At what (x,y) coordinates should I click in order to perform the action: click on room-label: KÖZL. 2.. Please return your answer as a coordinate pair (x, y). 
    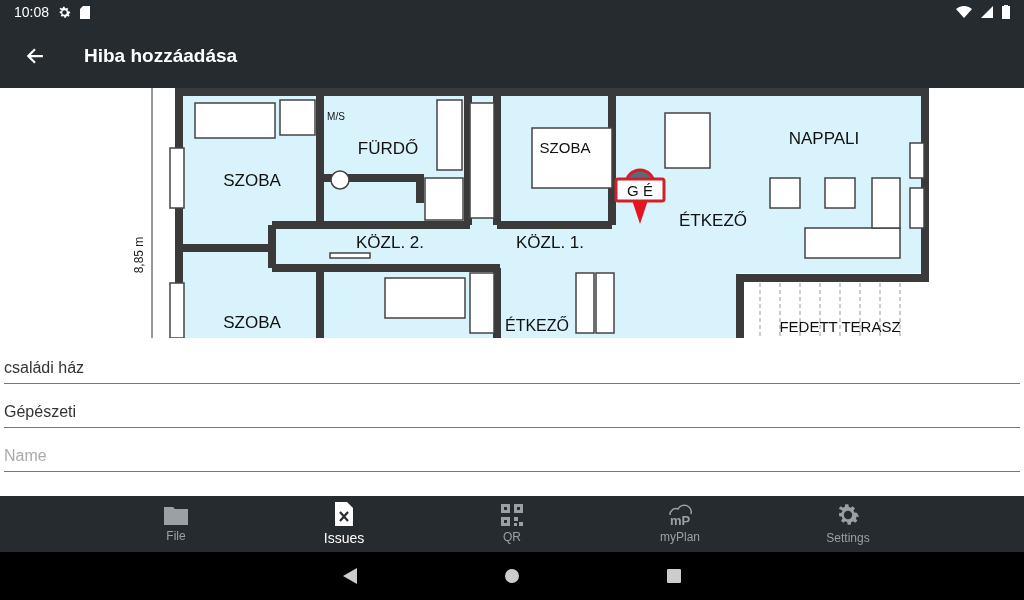
    Looking at the image, I should click on (390, 242).